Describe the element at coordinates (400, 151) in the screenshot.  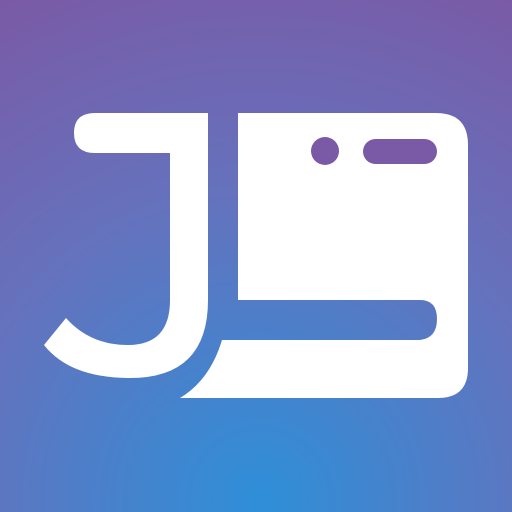
I see `window-bar-icon` at that location.